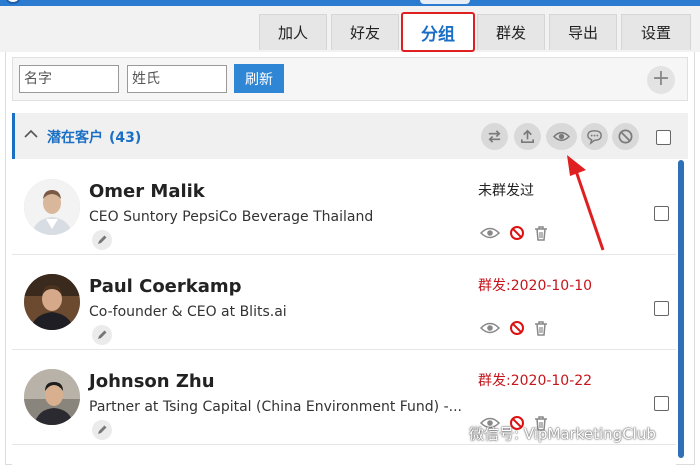 Image resolution: width=700 pixels, height=465 pixels. Describe the element at coordinates (535, 381) in the screenshot. I see `broadcast-status: 群发:2020-10-22` at that location.